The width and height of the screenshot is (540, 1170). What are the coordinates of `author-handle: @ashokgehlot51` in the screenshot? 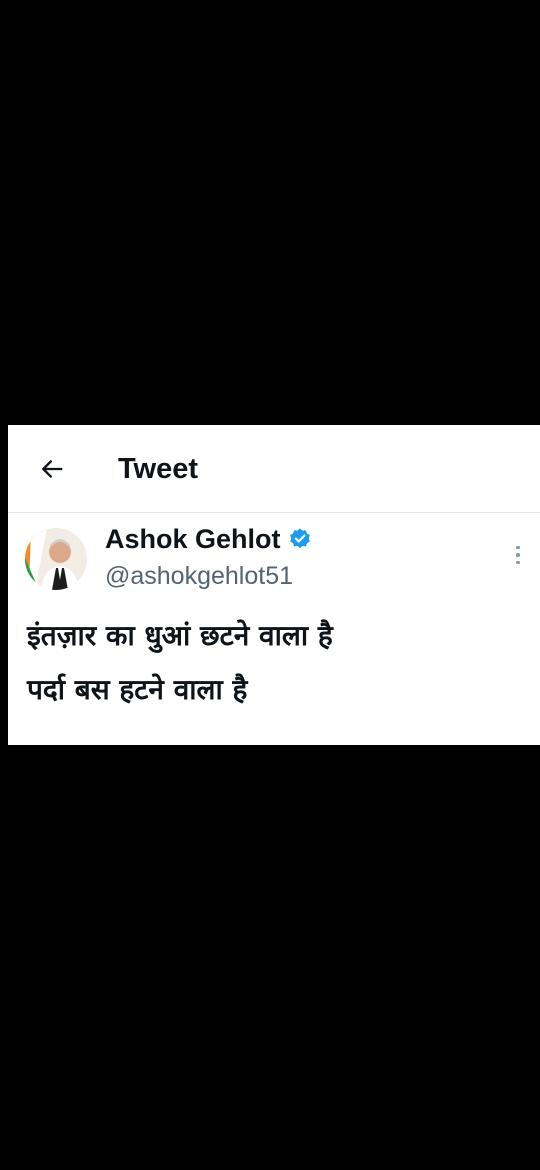 It's located at (199, 576).